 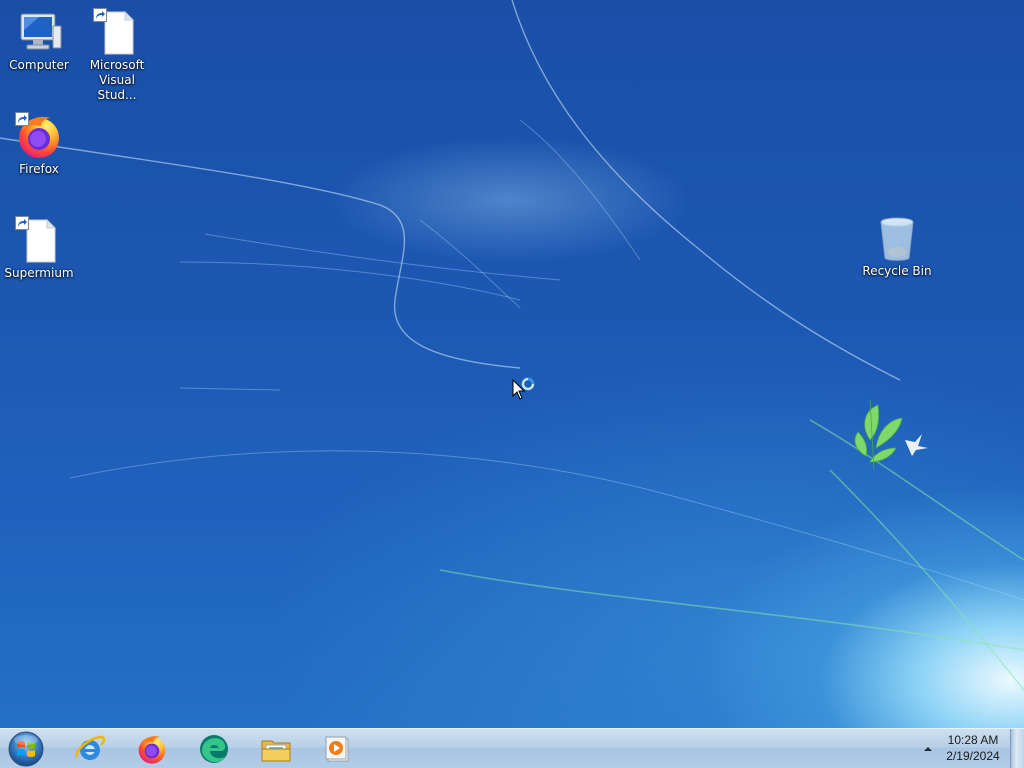 What do you see at coordinates (523, 388) in the screenshot?
I see `busy-cursor-icon` at bounding box center [523, 388].